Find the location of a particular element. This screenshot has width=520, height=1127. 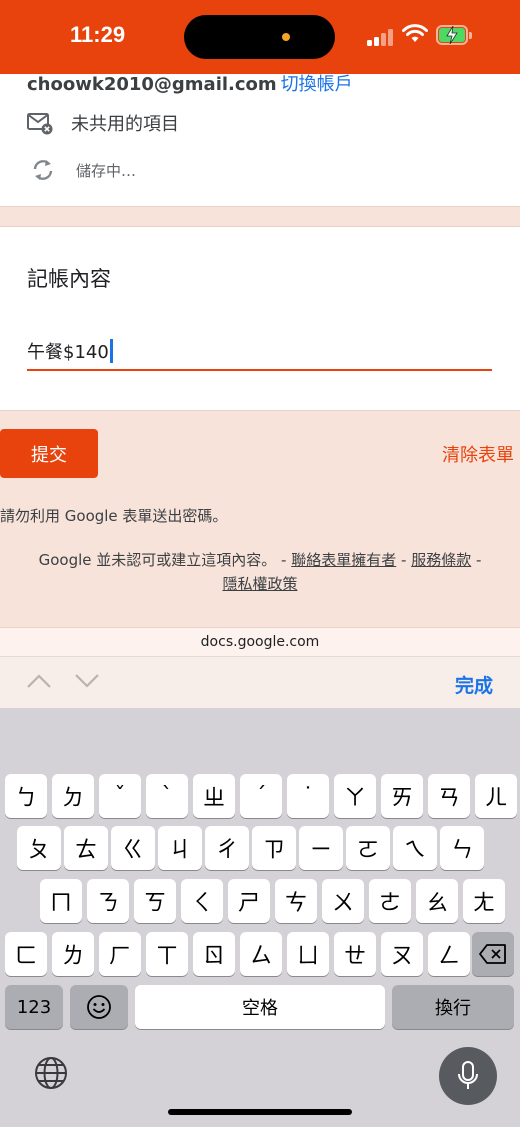

key-˙: ˙ is located at coordinates (308, 796).